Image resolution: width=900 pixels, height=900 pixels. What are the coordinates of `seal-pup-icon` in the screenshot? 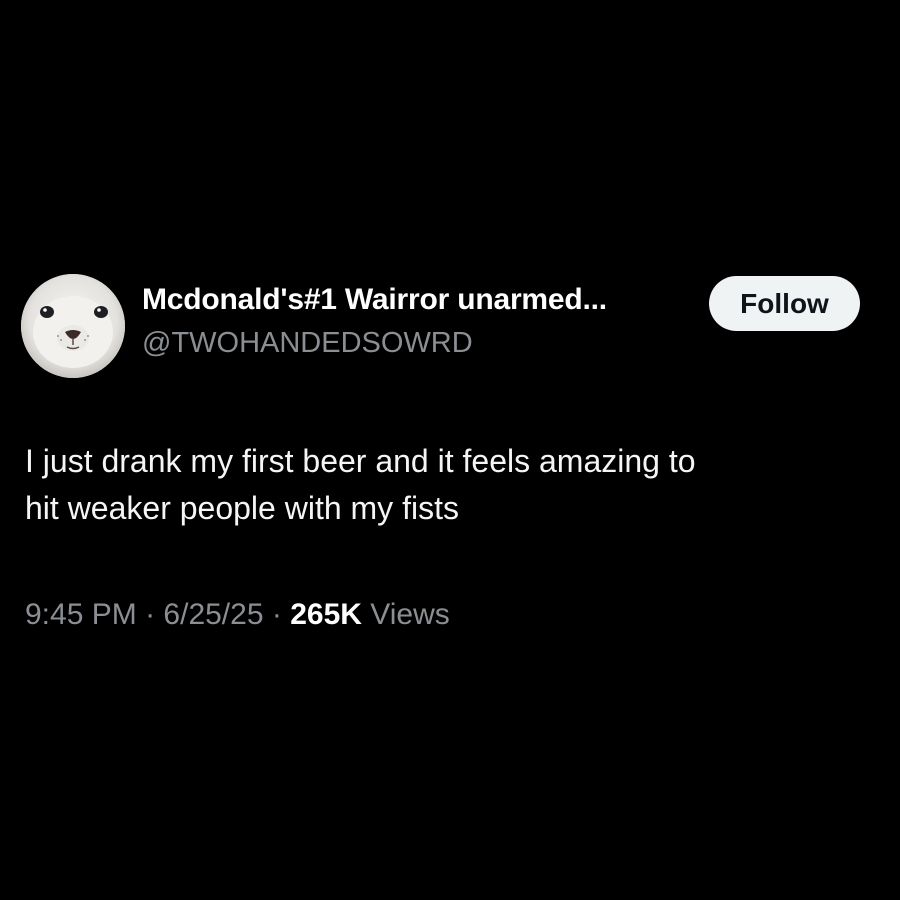 It's located at (73, 326).